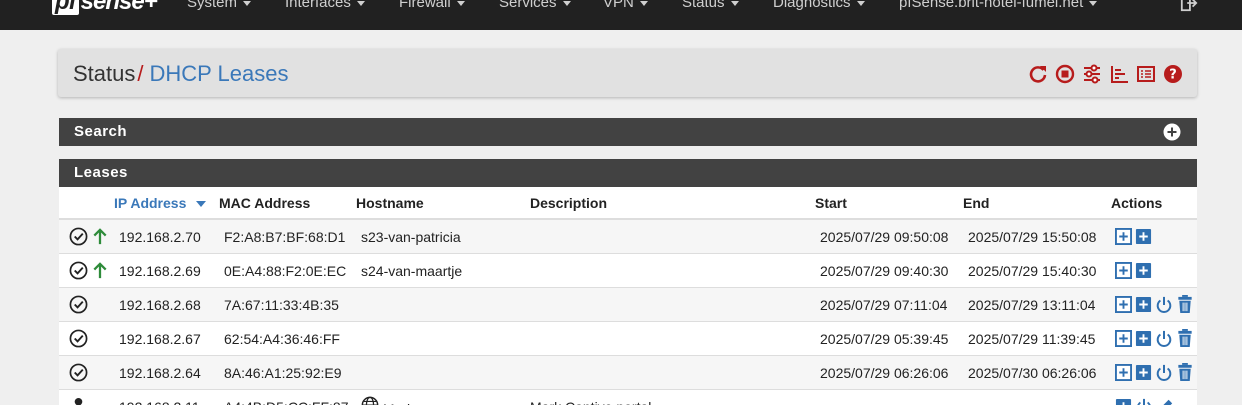  What do you see at coordinates (398, 403) in the screenshot?
I see `hostname-value: Mark` at bounding box center [398, 403].